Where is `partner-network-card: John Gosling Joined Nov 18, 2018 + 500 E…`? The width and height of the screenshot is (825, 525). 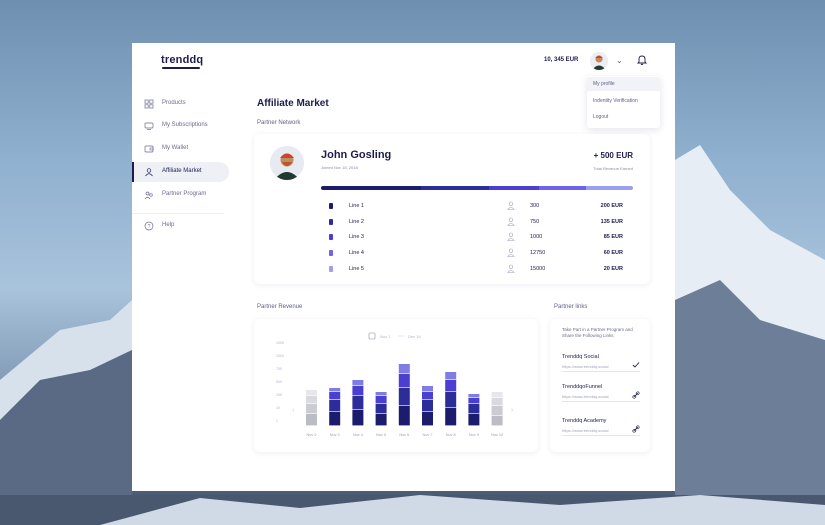
partner-network-card: John Gosling Joined Nov 18, 2018 + 500 E… is located at coordinates (452, 209).